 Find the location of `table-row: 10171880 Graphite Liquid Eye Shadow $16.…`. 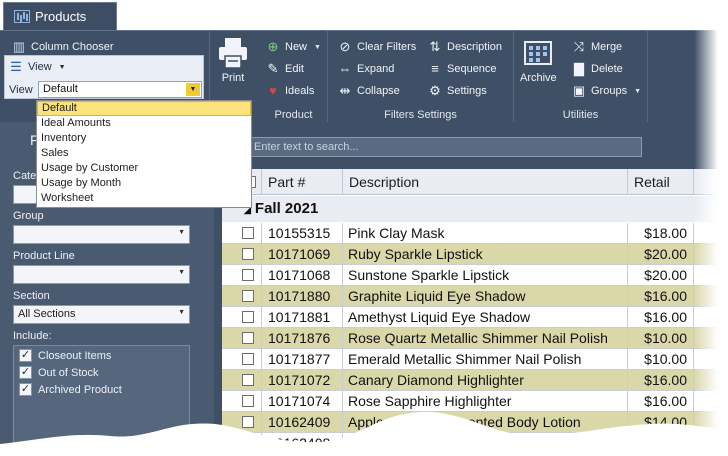

table-row: 10171880 Graphite Liquid Eye Shadow $16.… is located at coordinates (475, 296).